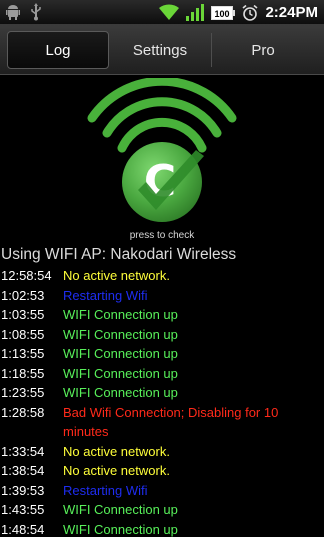 The height and width of the screenshot is (537, 324). Describe the element at coordinates (23, 353) in the screenshot. I see `log-time: 1:13:55` at that location.